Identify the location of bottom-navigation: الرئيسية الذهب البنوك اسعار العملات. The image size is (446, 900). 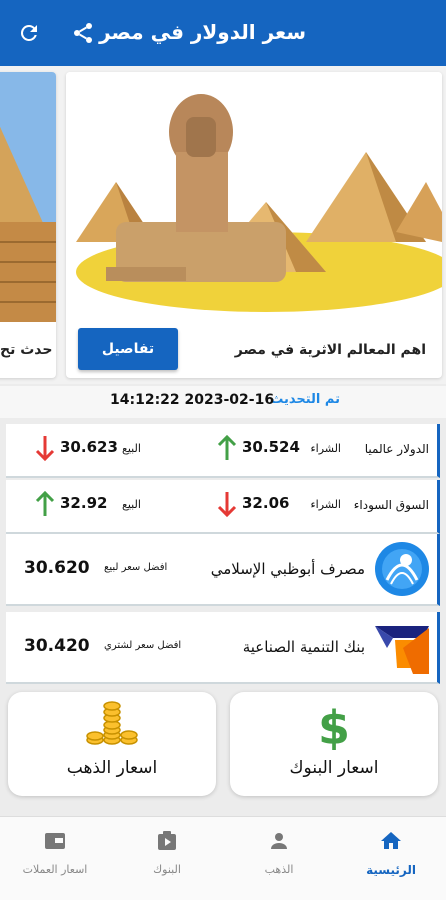
(223, 858).